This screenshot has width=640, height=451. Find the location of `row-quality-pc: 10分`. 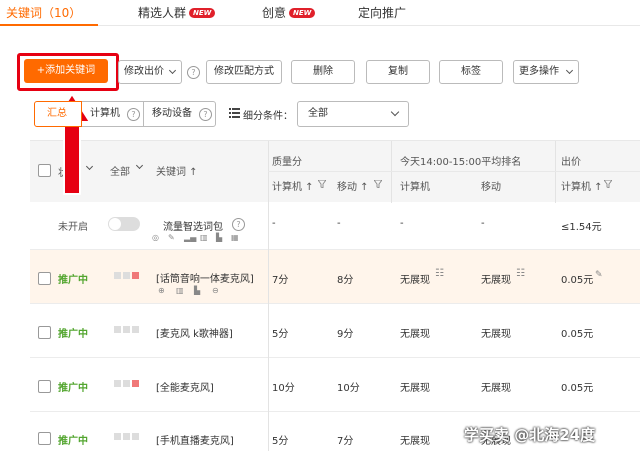

row-quality-pc: 10分 is located at coordinates (283, 388).